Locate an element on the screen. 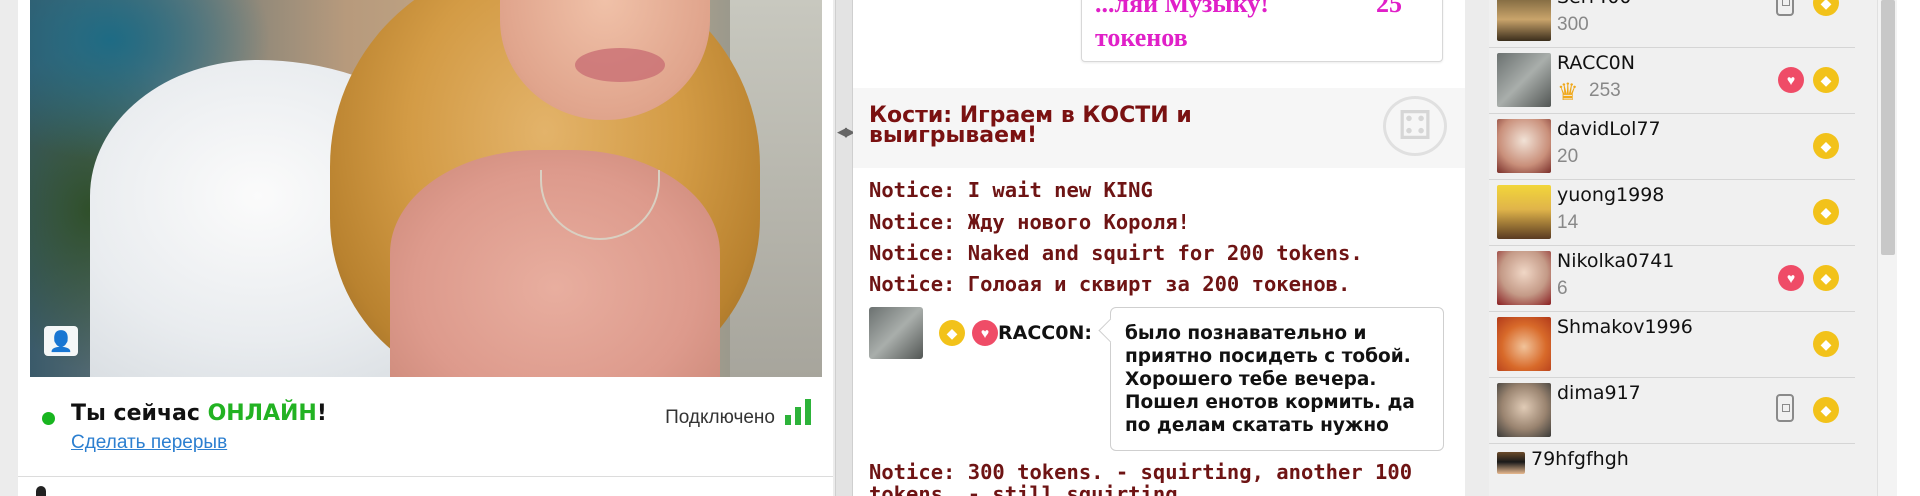 This screenshot has height=496, width=1920. status-divider is located at coordinates (425, 476).